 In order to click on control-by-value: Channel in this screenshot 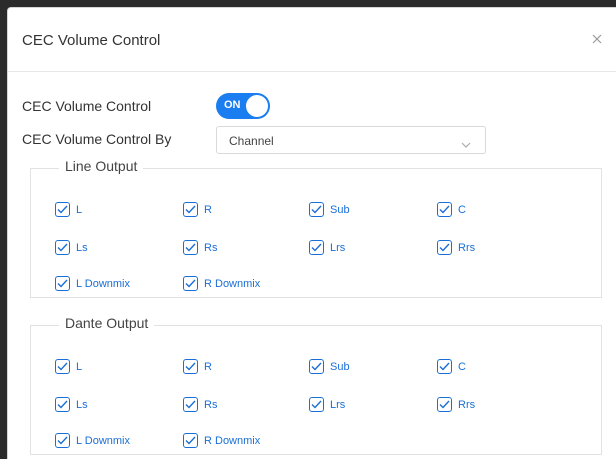, I will do `click(251, 141)`.